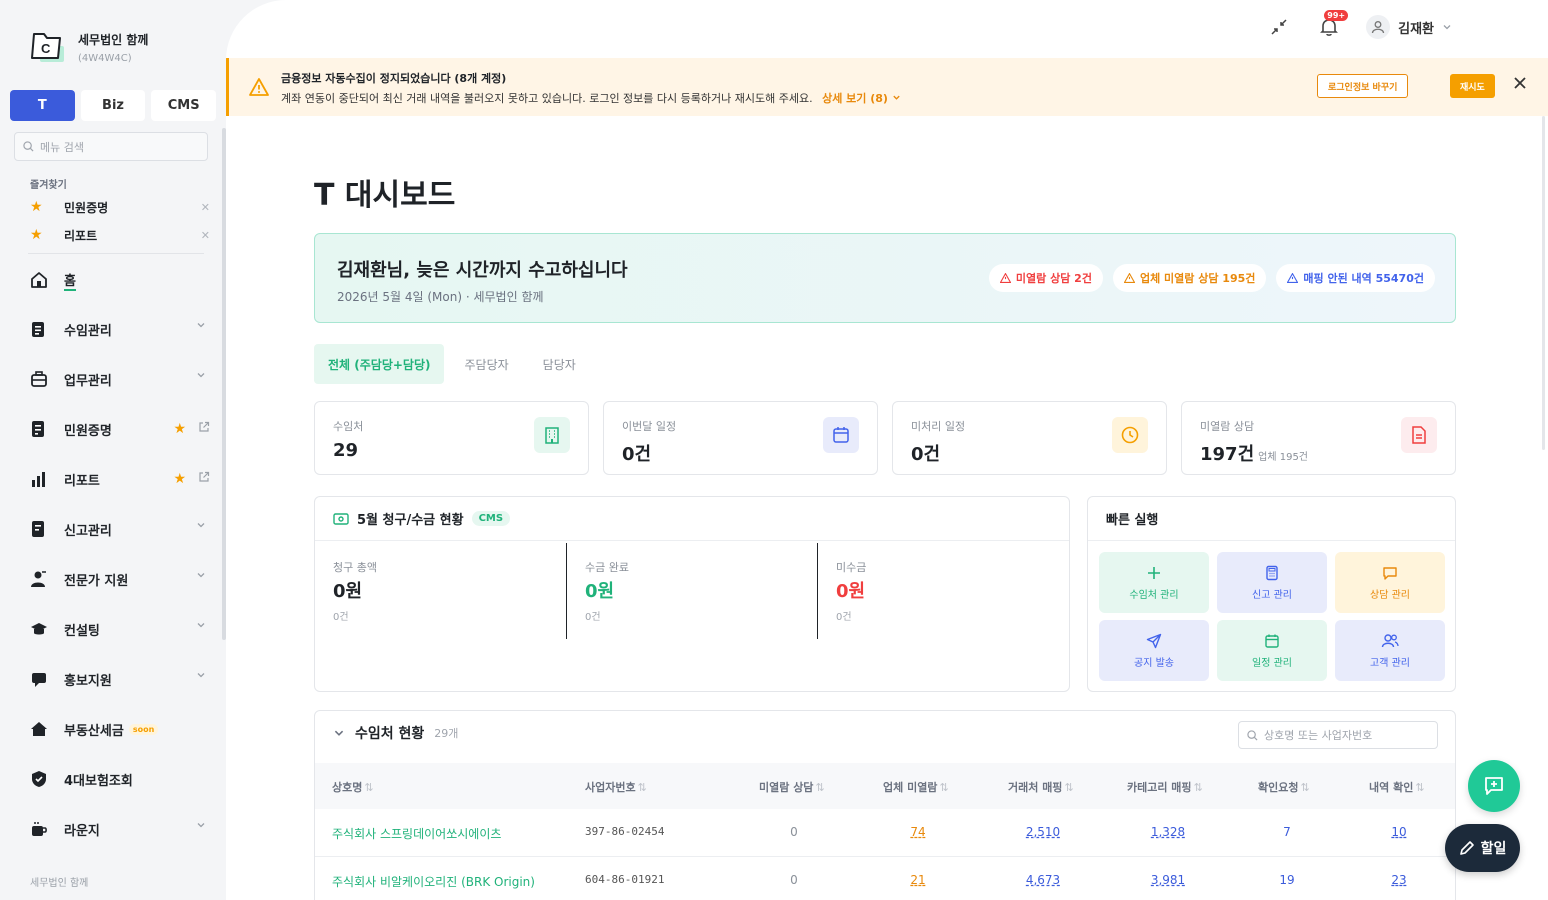  What do you see at coordinates (143, 729) in the screenshot?
I see `soon-badge: soon` at bounding box center [143, 729].